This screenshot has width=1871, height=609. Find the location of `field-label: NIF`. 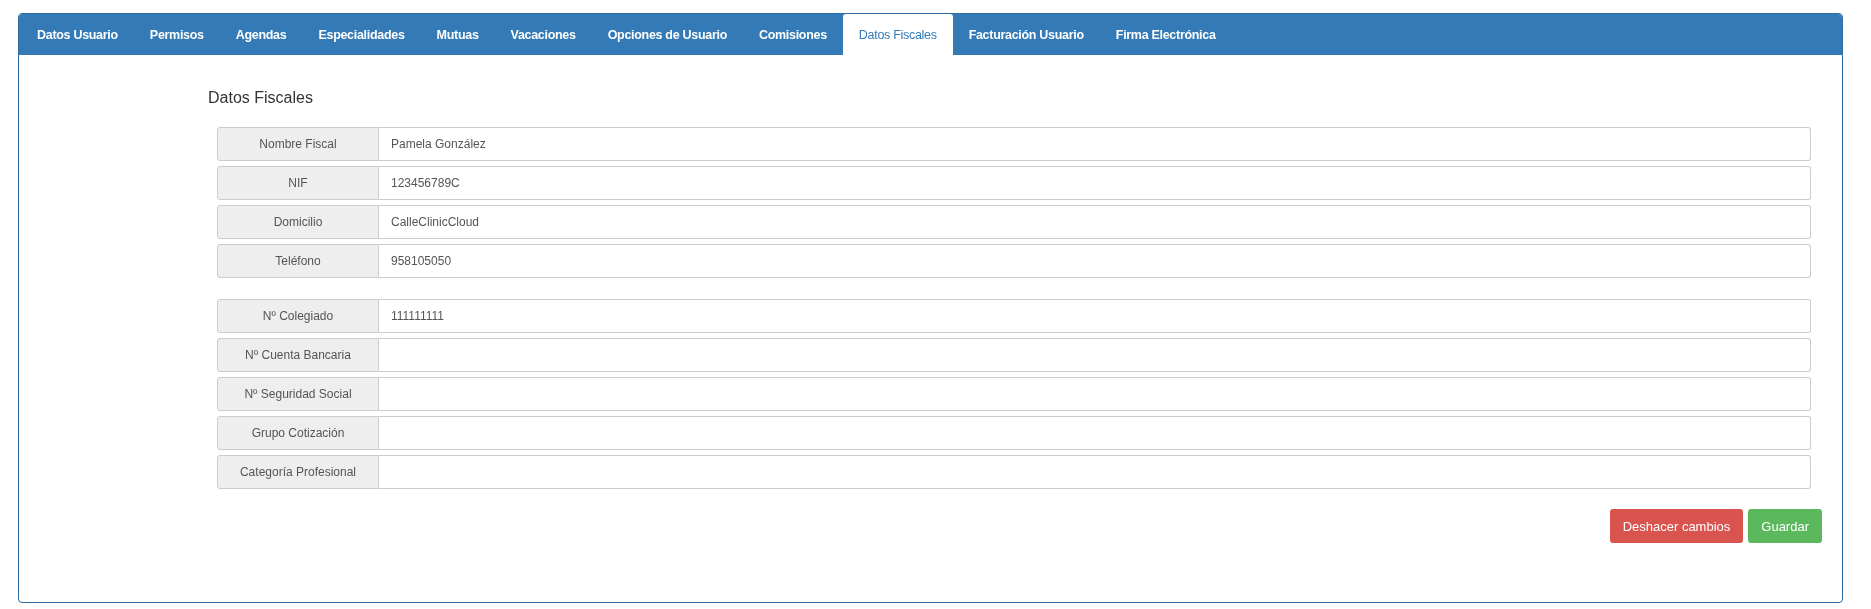

field-label: NIF is located at coordinates (298, 183).